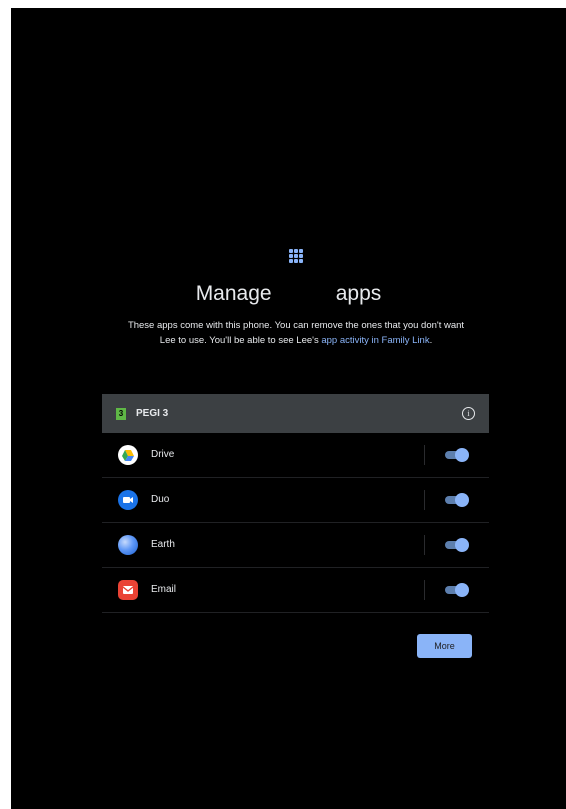 The image size is (566, 809). What do you see at coordinates (128, 590) in the screenshot?
I see `email-icon` at bounding box center [128, 590].